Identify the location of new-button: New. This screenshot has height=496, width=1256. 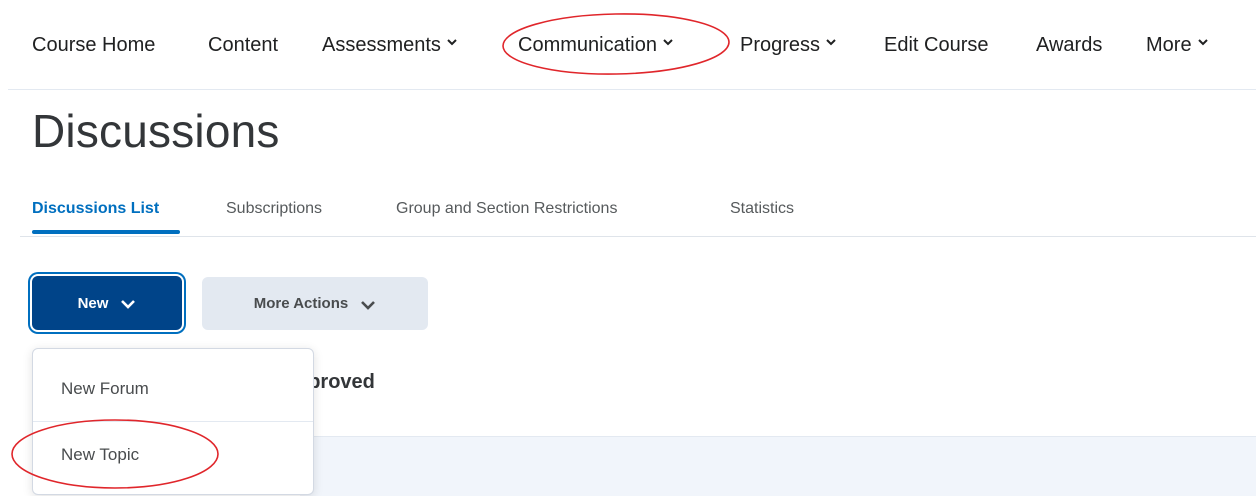
(107, 303).